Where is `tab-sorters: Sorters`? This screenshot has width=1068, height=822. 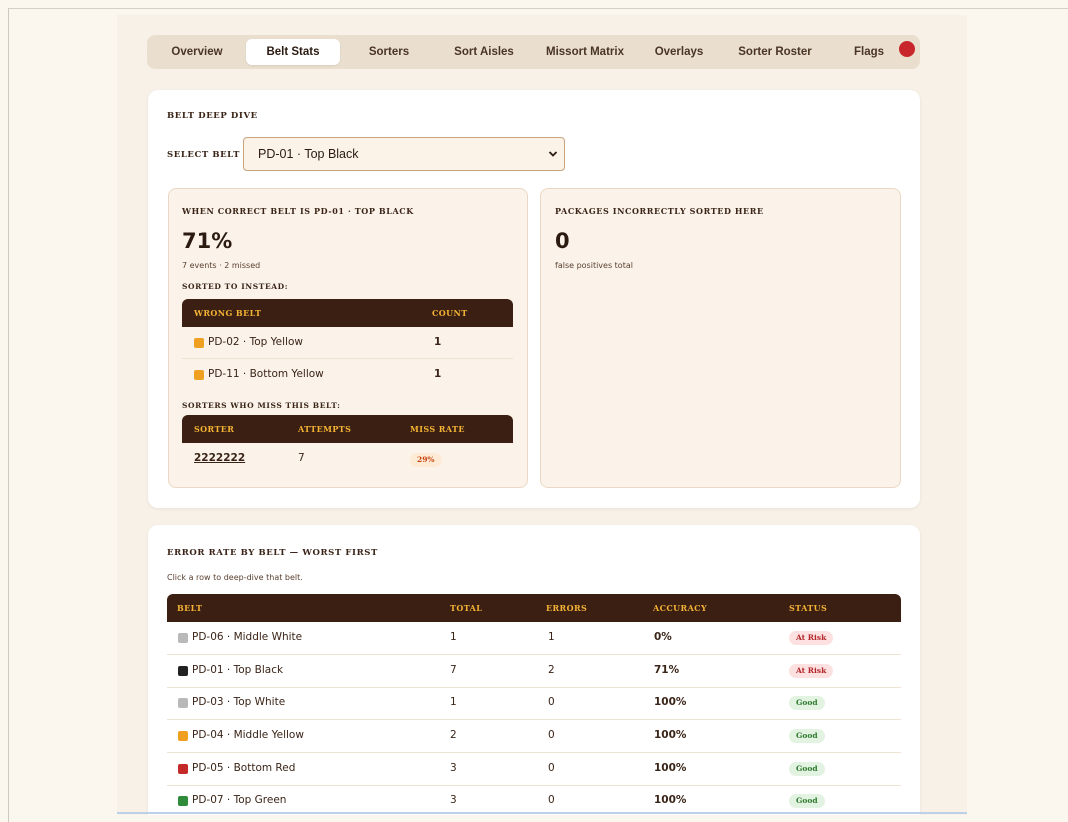 tab-sorters: Sorters is located at coordinates (389, 52).